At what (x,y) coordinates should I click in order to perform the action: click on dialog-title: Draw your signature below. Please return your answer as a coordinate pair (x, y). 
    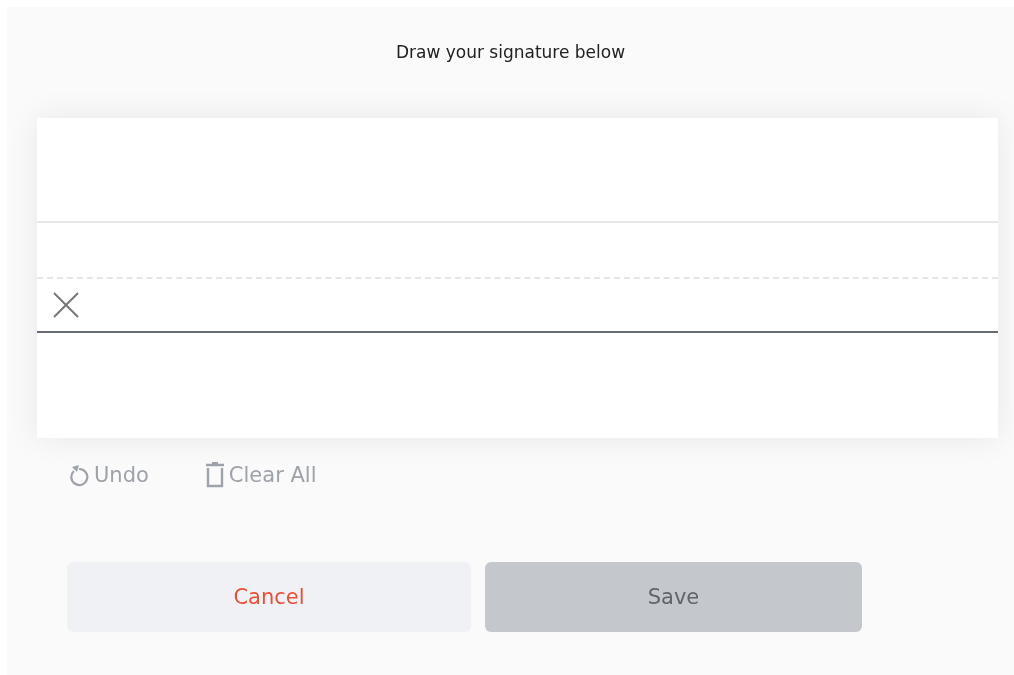
    Looking at the image, I should click on (510, 52).